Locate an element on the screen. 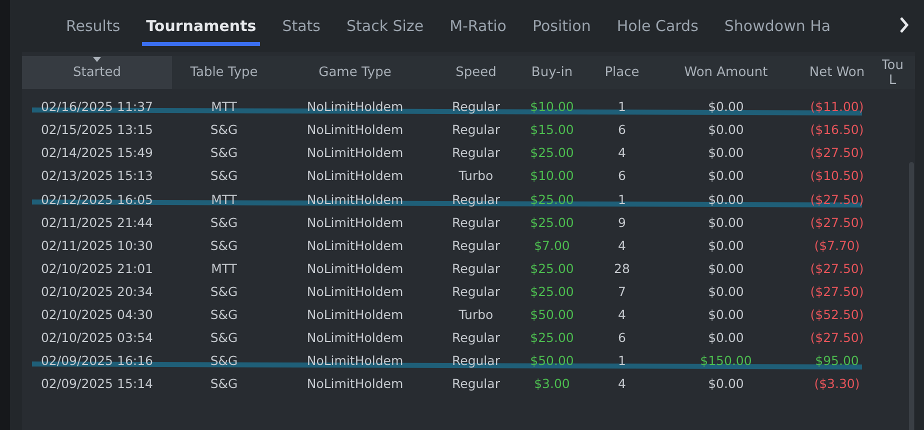  column-header: Net Won is located at coordinates (837, 72).